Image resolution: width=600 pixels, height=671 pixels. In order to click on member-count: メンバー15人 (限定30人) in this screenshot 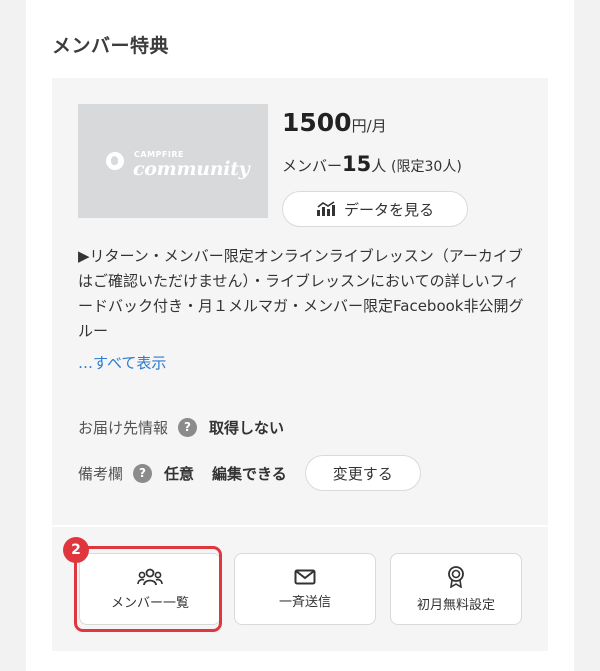, I will do `click(372, 164)`.